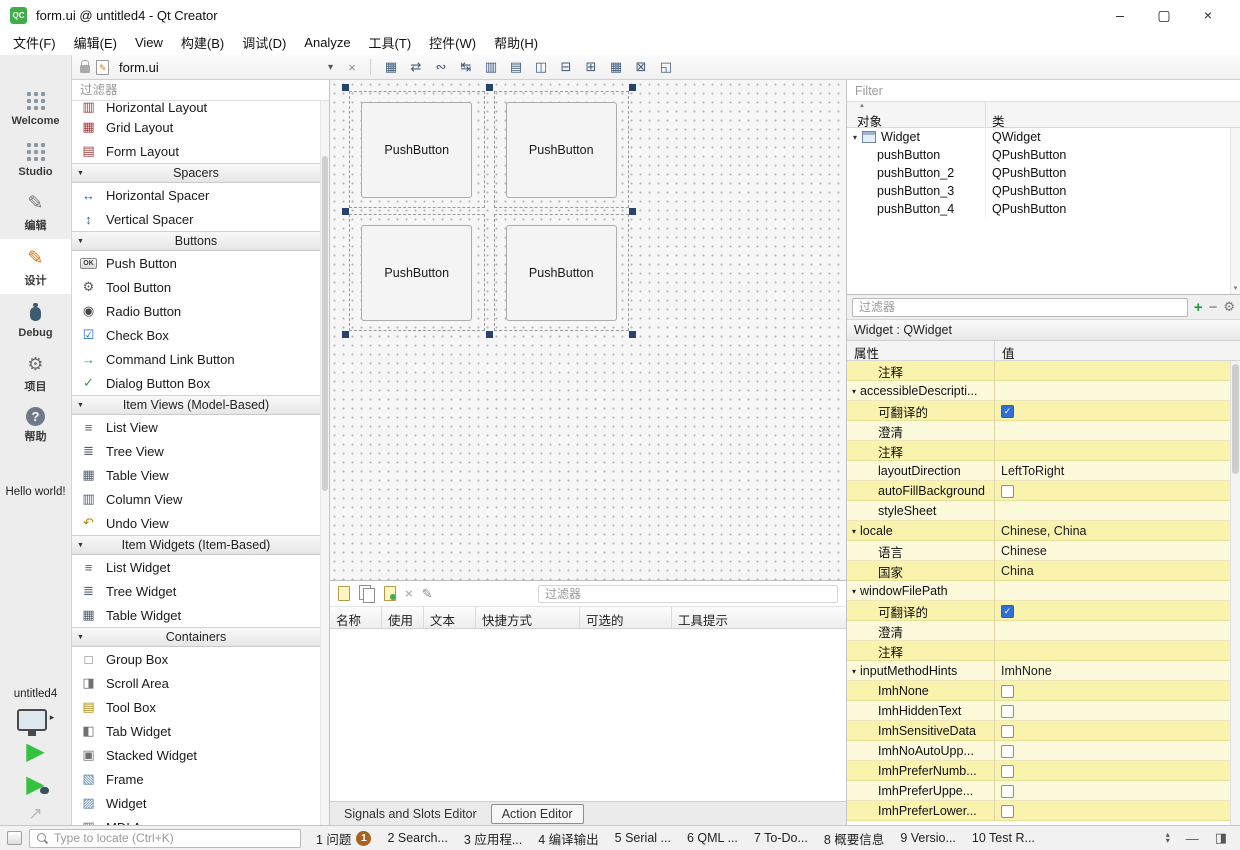 This screenshot has height=850, width=1240. I want to click on widget-item: ▥MDI Area, so click(196, 820).